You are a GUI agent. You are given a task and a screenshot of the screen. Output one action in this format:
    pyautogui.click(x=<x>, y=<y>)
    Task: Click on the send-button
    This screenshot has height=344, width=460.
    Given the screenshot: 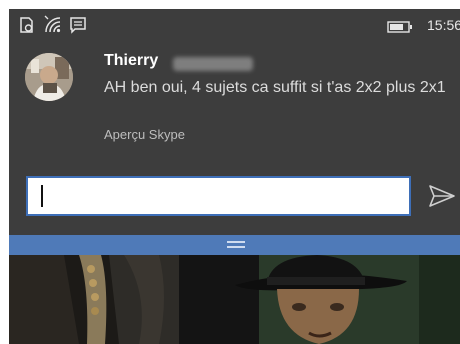 What is the action you would take?
    pyautogui.click(x=442, y=196)
    